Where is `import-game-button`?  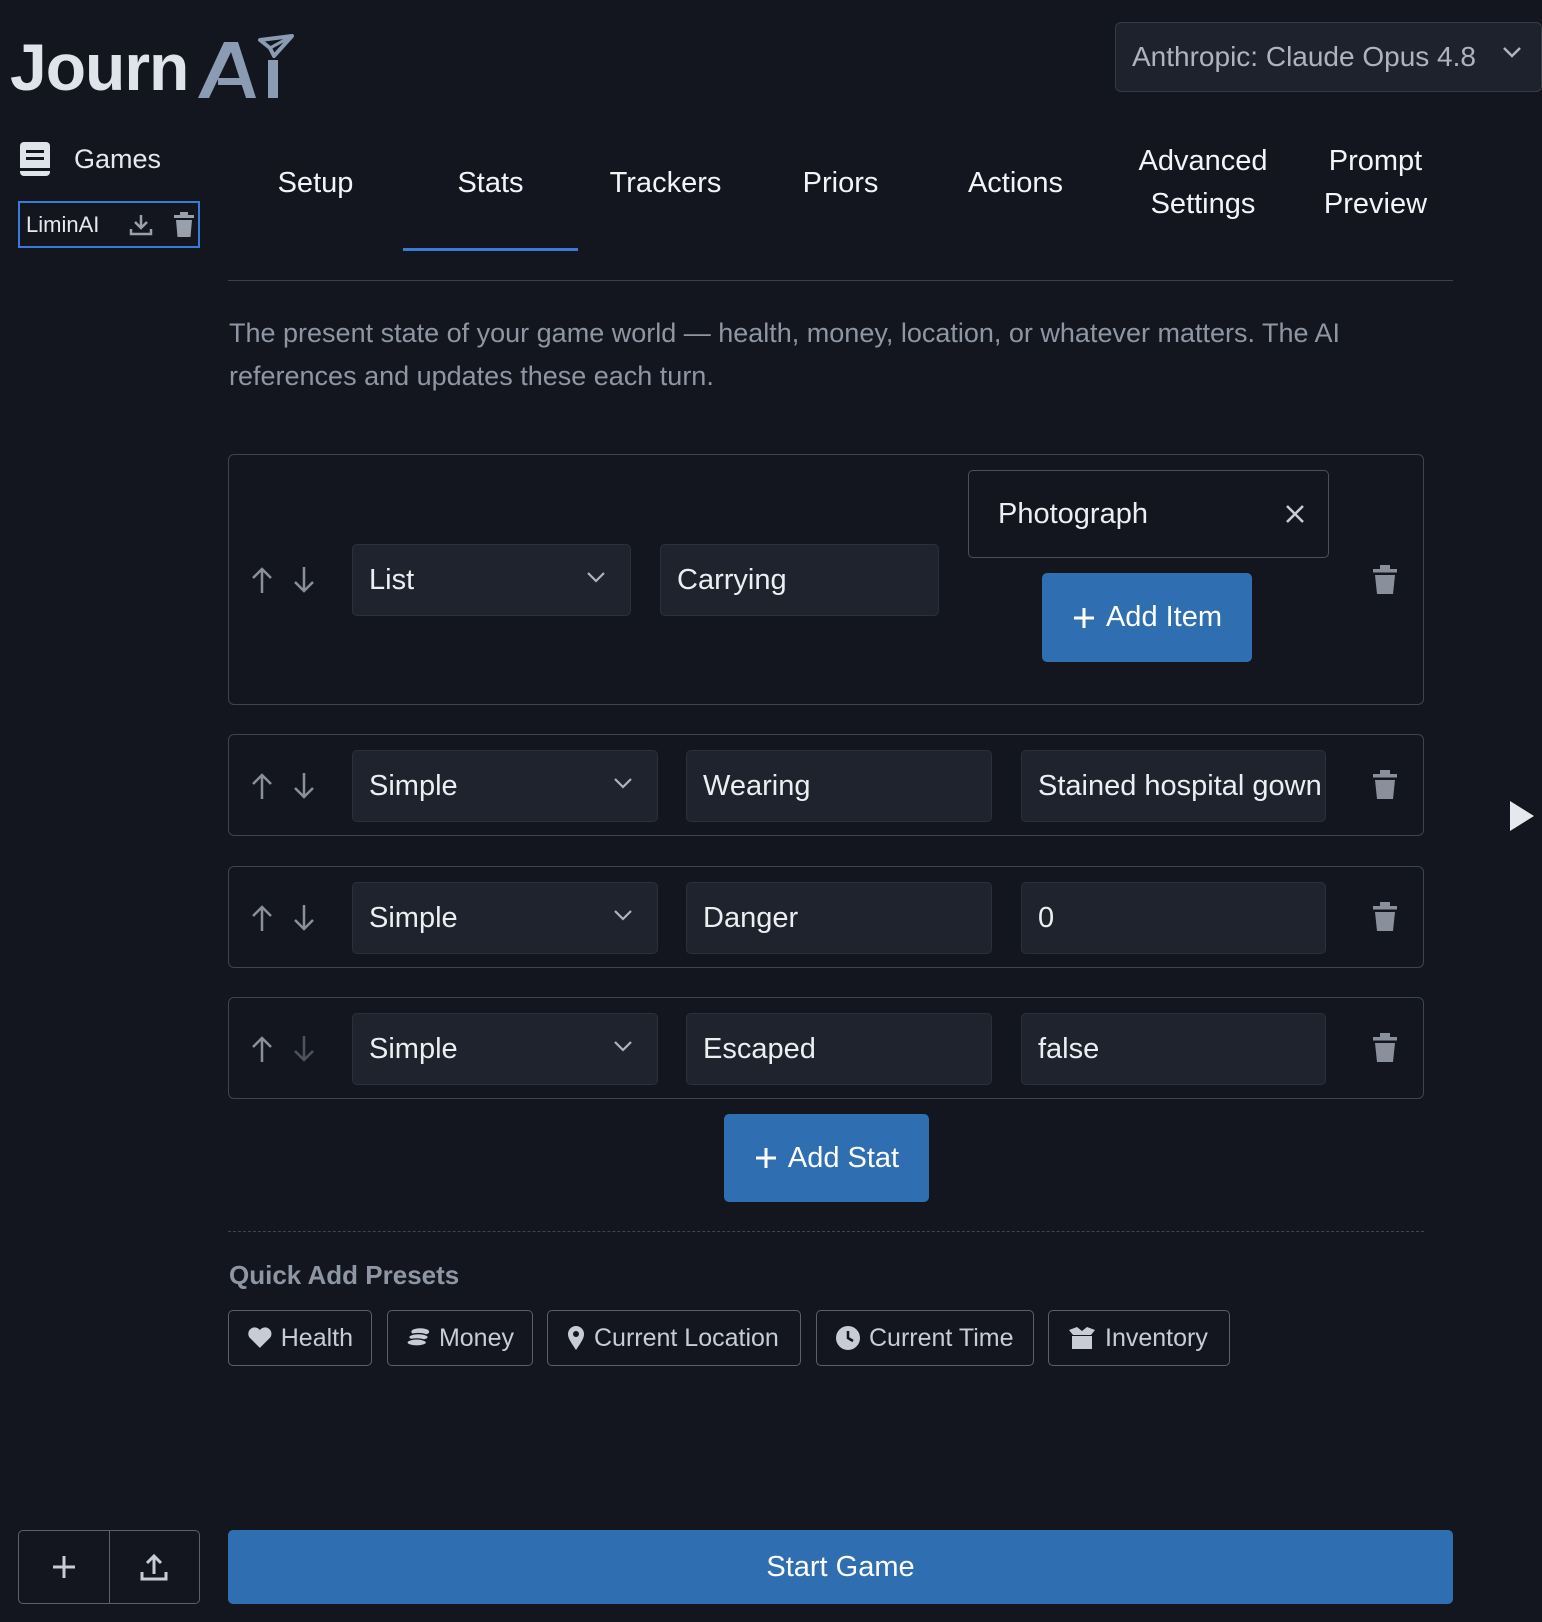
import-game-button is located at coordinates (155, 1567).